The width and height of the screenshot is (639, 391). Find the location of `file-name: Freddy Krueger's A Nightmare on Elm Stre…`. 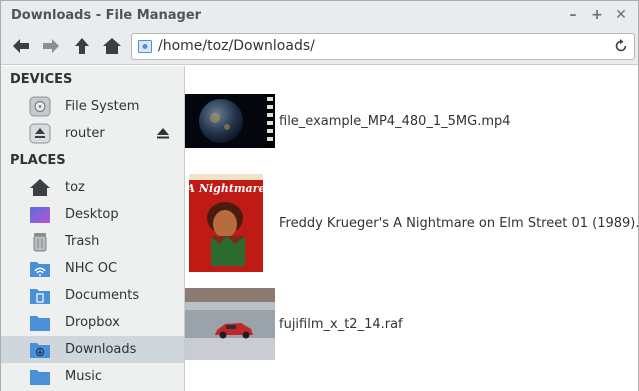

file-name: Freddy Krueger's A Nightmare on Elm Stre… is located at coordinates (459, 223).